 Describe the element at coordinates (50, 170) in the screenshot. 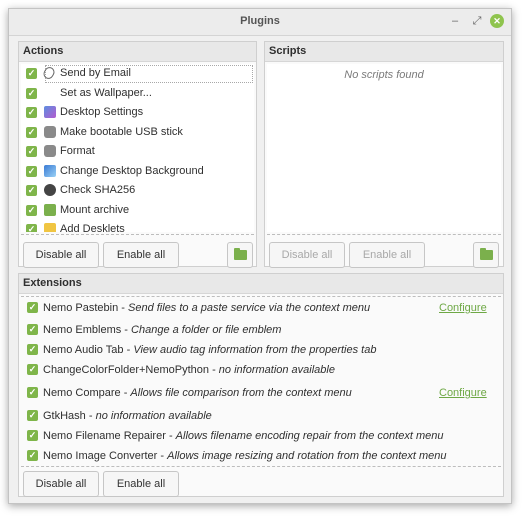

I see `background-icon` at that location.